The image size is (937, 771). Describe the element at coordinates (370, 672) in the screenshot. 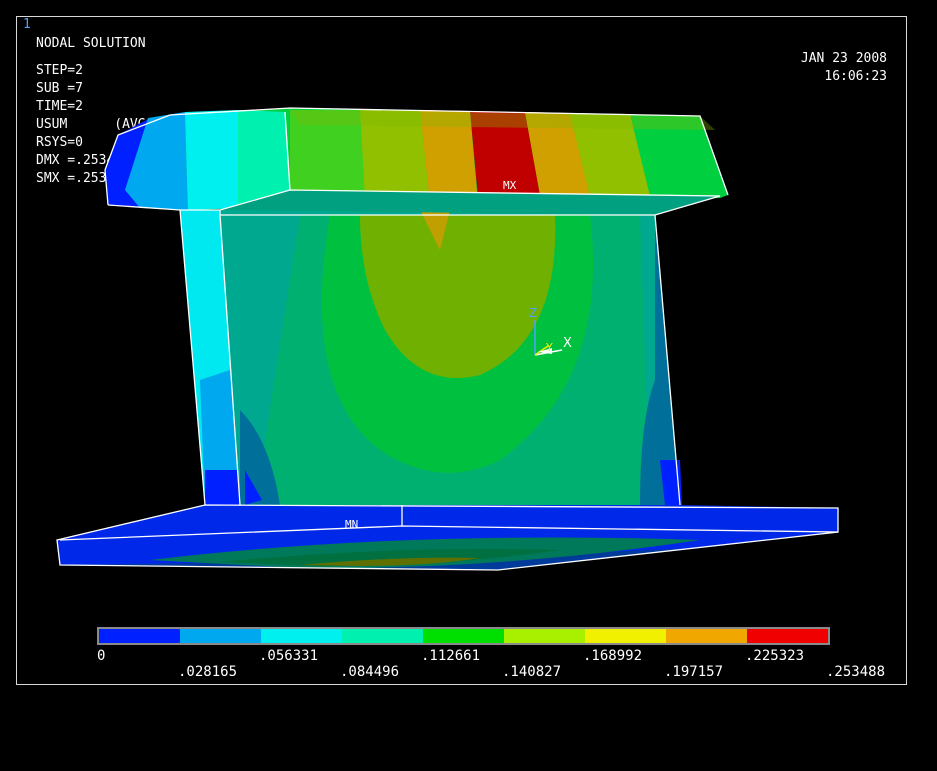

I see `legend-tick-3: .084496` at that location.